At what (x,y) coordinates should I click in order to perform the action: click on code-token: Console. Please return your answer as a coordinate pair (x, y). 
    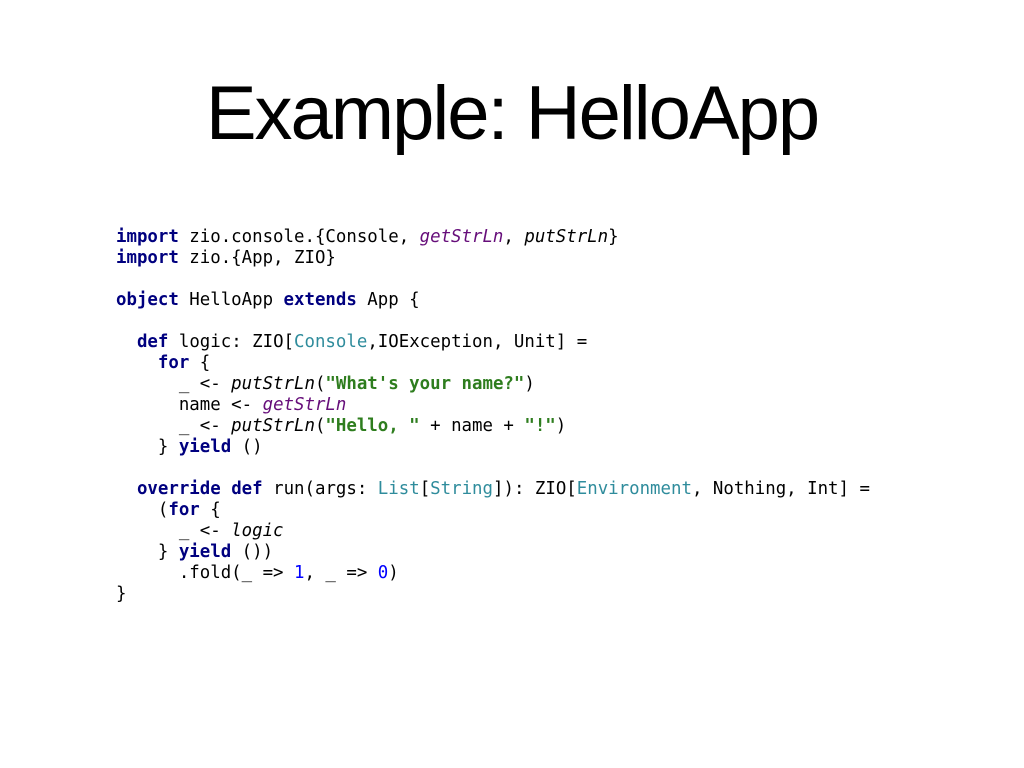
    Looking at the image, I should click on (331, 342).